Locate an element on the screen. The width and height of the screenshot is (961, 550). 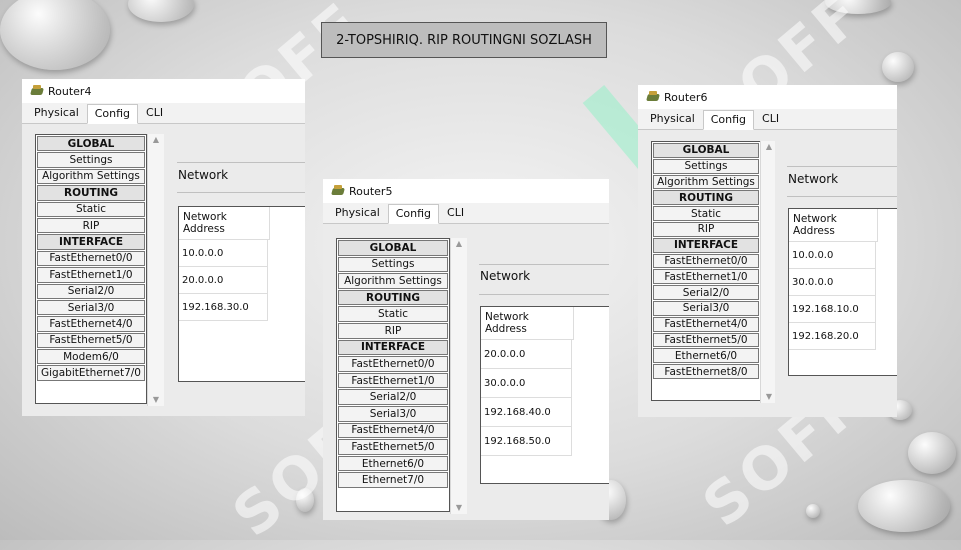
menu-item: Ethernet7/0 is located at coordinates (393, 480).